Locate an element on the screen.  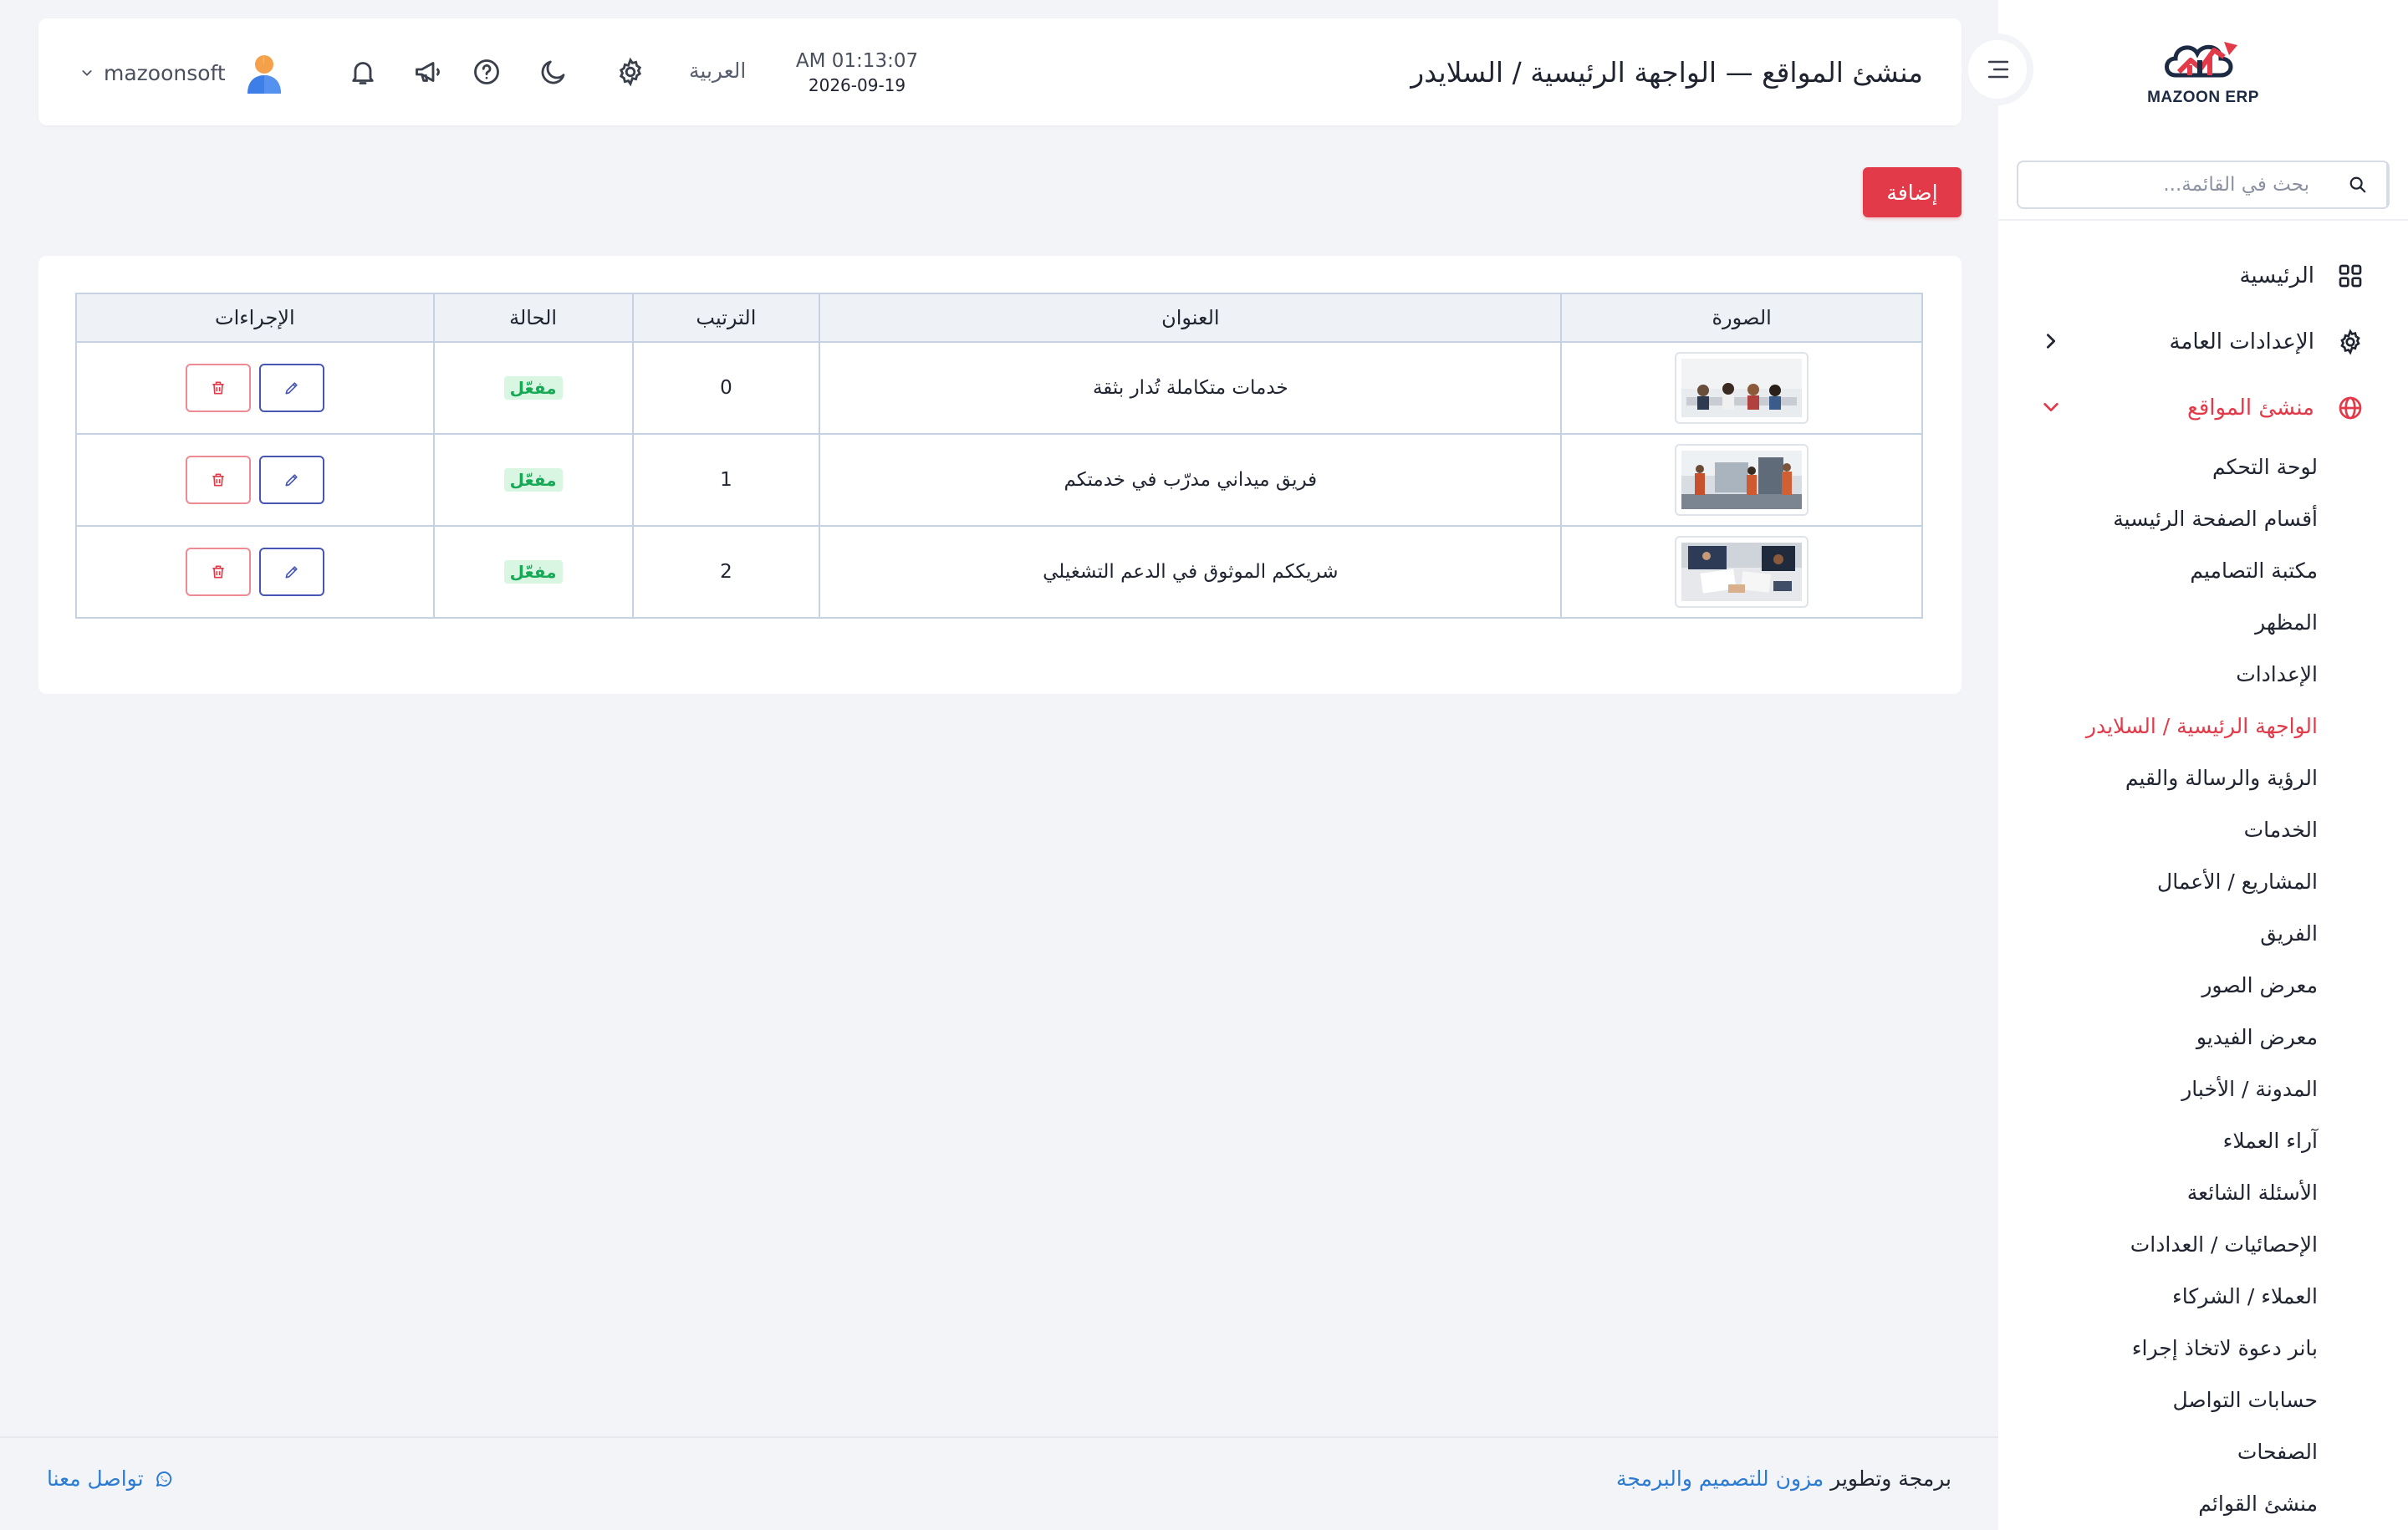
sidebar-item-label: الرئيسية is located at coordinates (2277, 275).